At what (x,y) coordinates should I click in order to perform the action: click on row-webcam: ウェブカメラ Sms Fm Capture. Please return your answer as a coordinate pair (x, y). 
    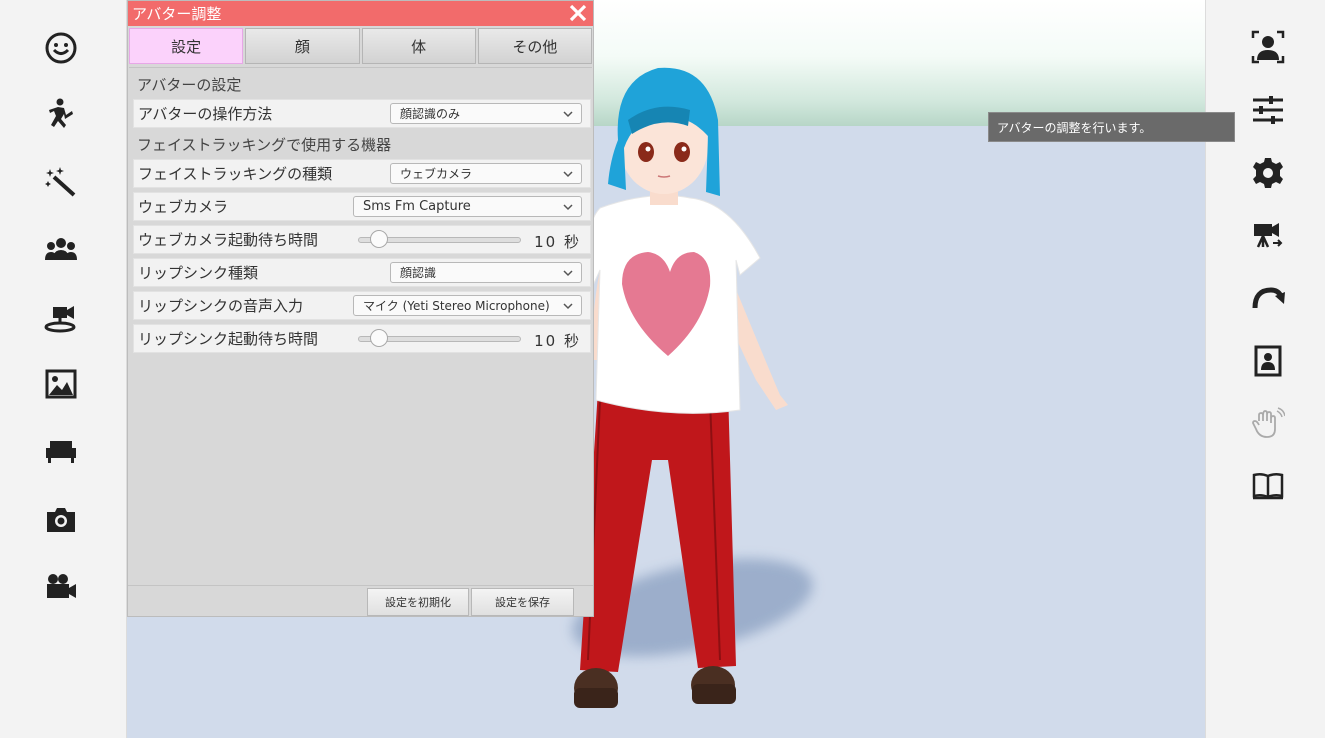
    Looking at the image, I should click on (362, 206).